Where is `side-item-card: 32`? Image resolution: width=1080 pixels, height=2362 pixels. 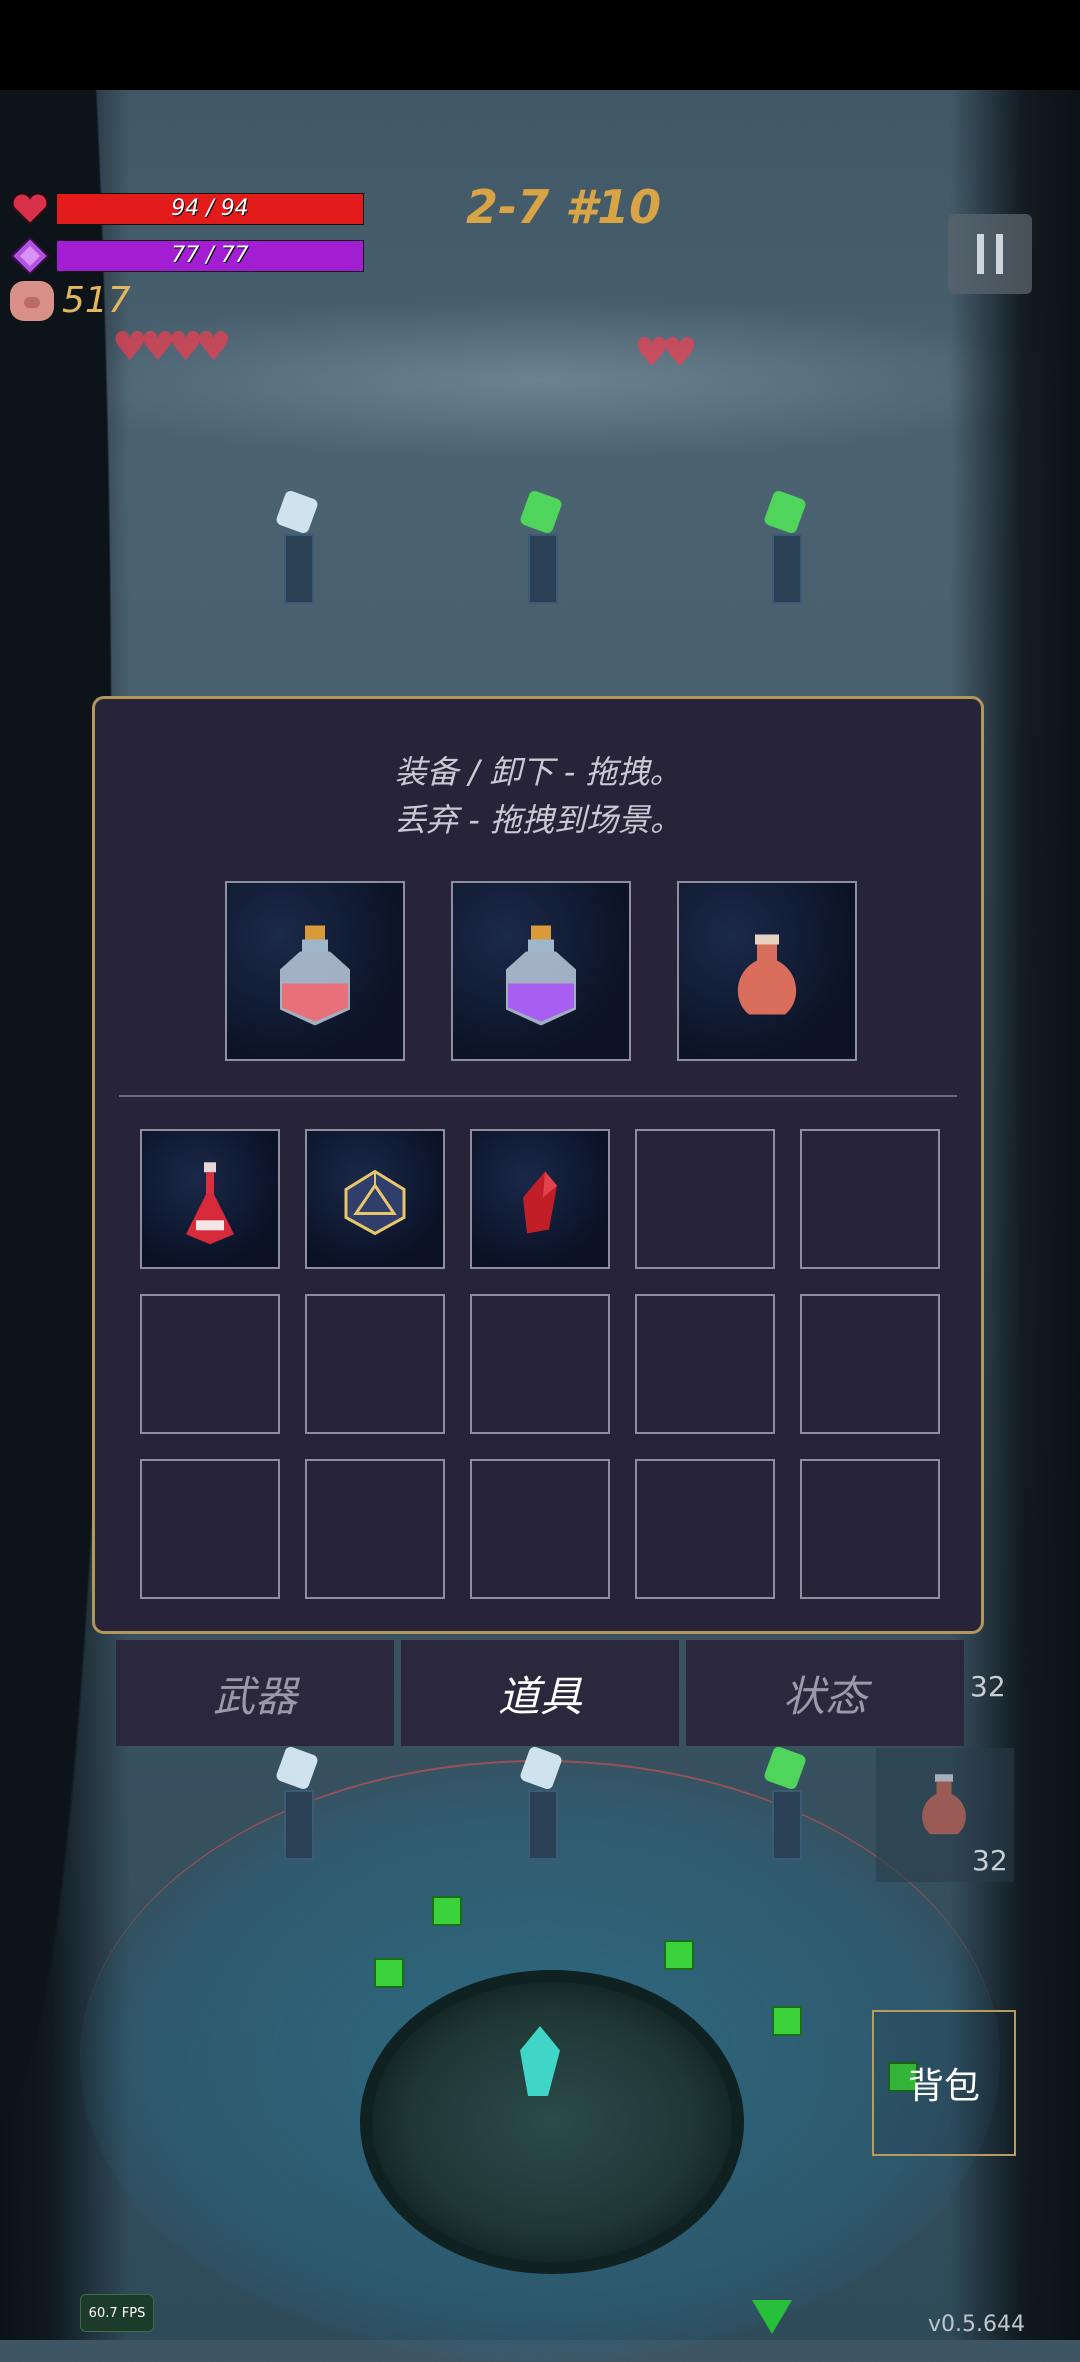 side-item-card: 32 is located at coordinates (945, 1815).